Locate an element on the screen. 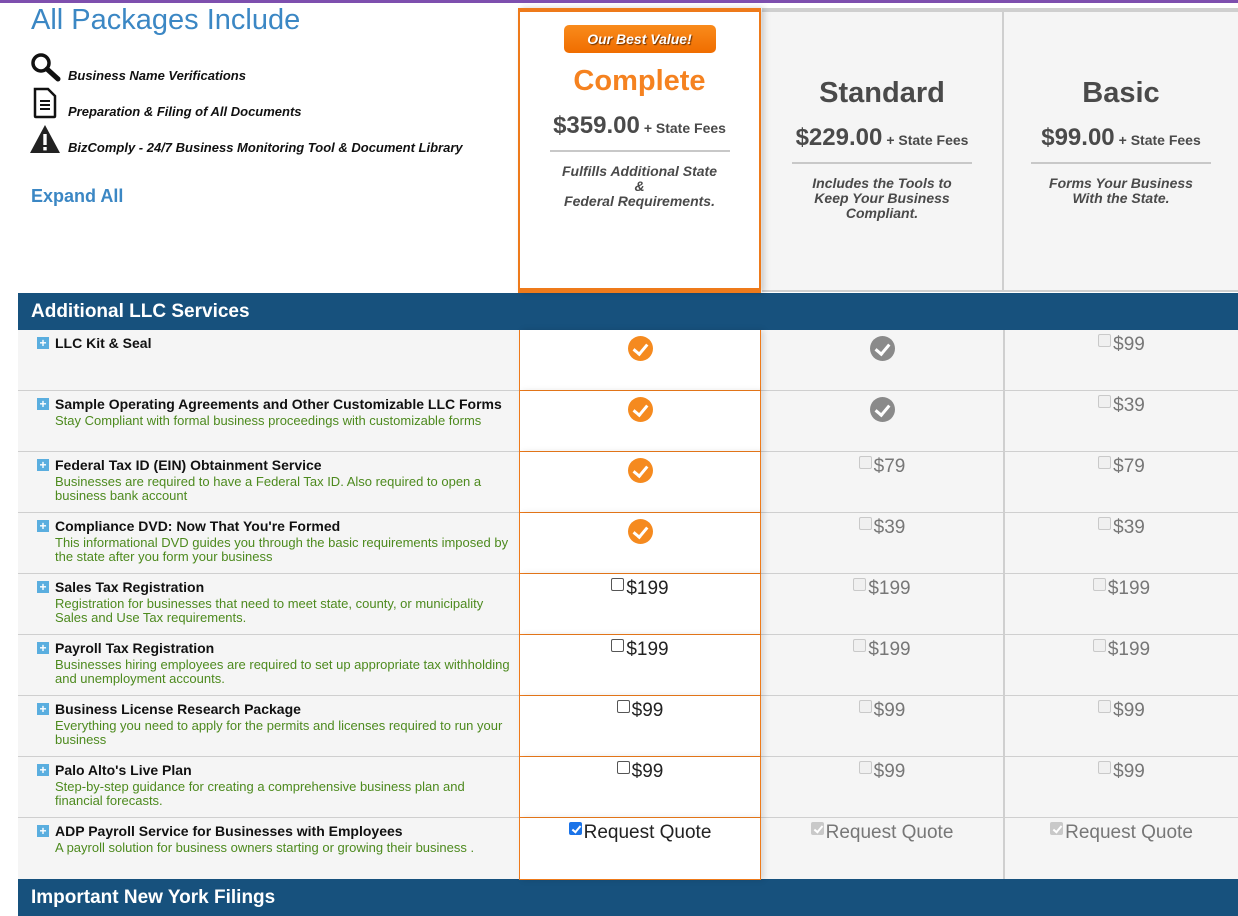 This screenshot has width=1238, height=916. addon-option: $79 is located at coordinates (1121, 466).